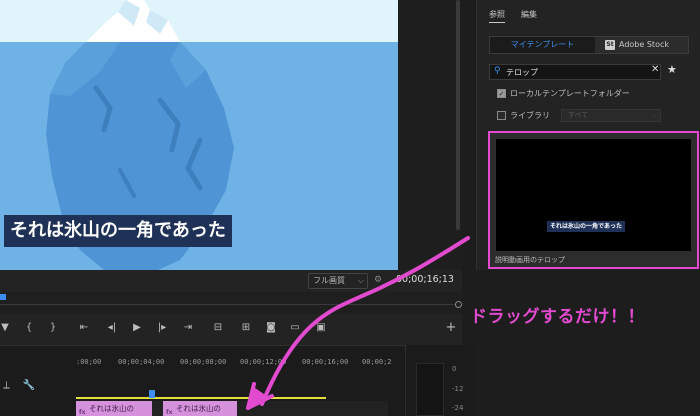  Describe the element at coordinates (501, 93) in the screenshot. I see `local-templates-checkbox: ✓` at that location.